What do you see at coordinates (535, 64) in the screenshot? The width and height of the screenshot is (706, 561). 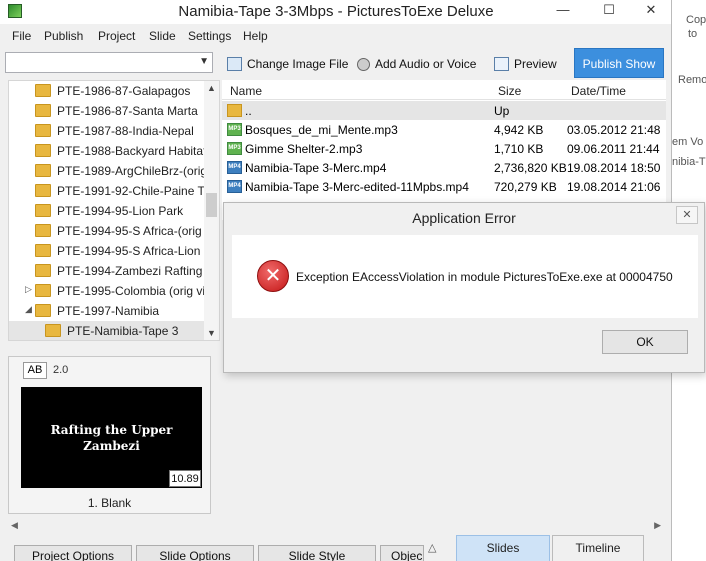 I see `preview-label: Preview` at bounding box center [535, 64].